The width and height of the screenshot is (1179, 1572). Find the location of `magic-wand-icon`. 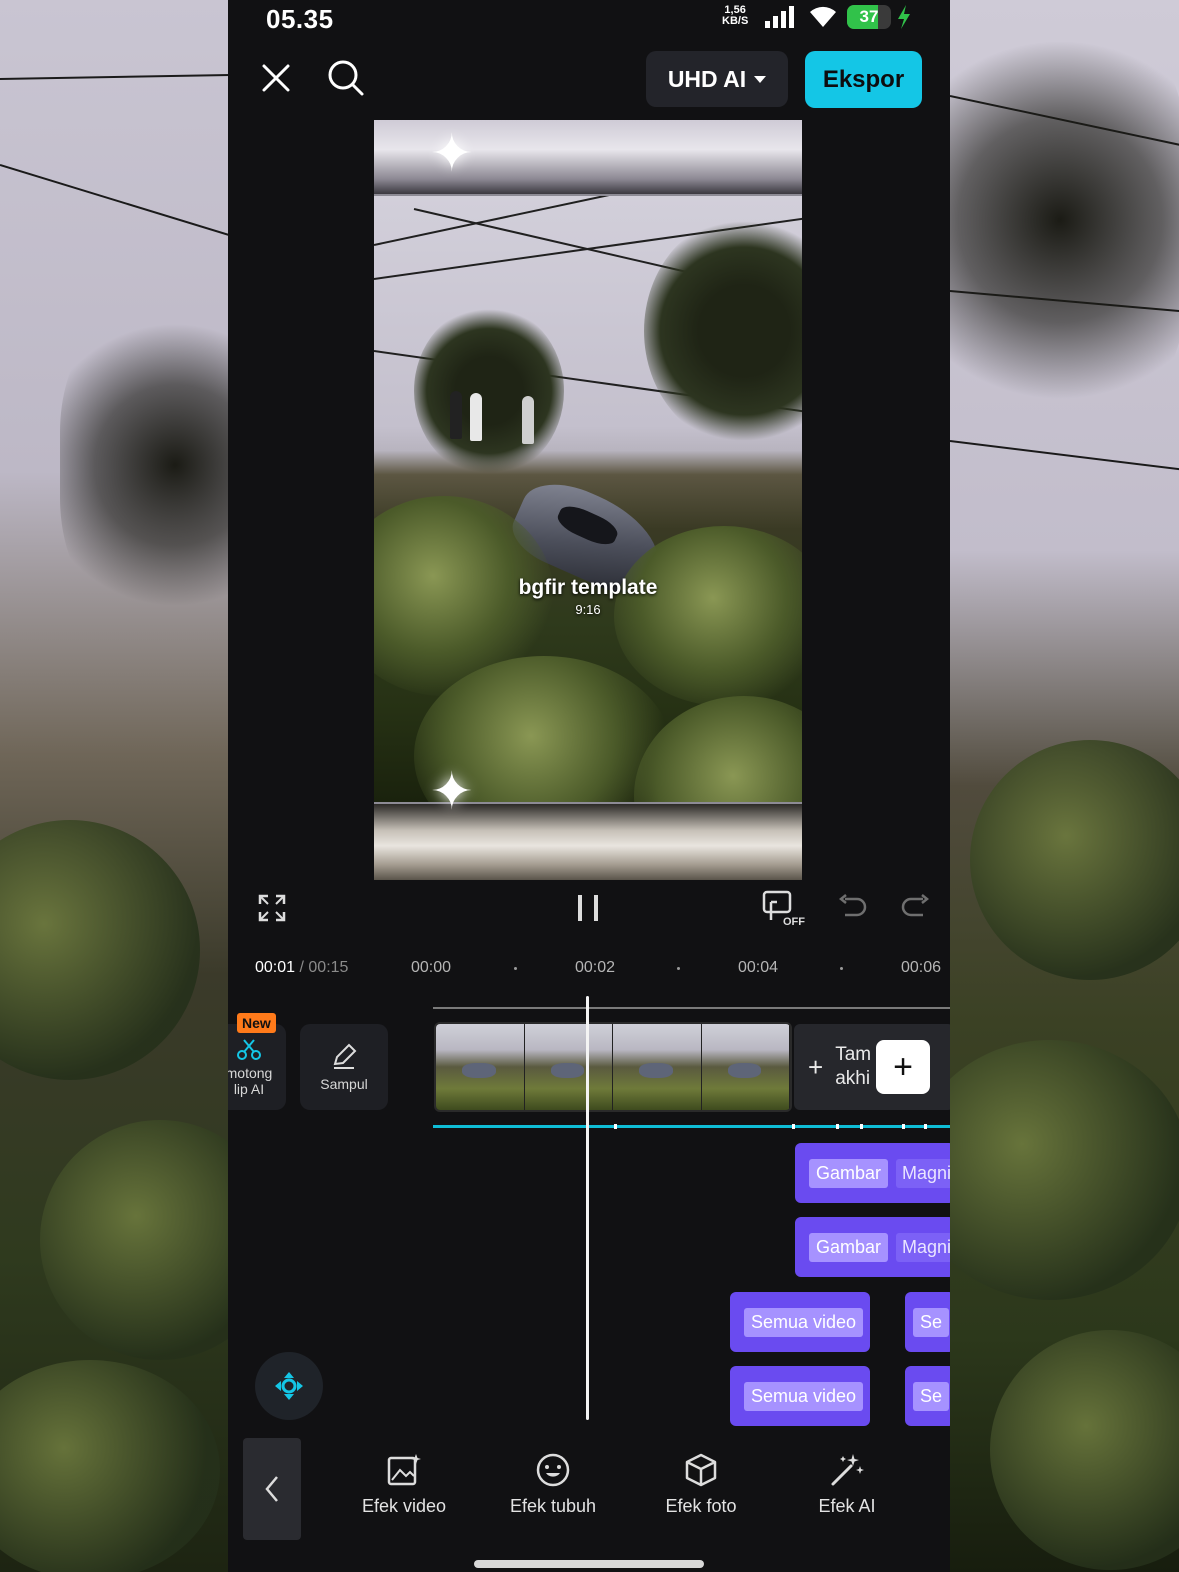

magic-wand-icon is located at coordinates (847, 1470).